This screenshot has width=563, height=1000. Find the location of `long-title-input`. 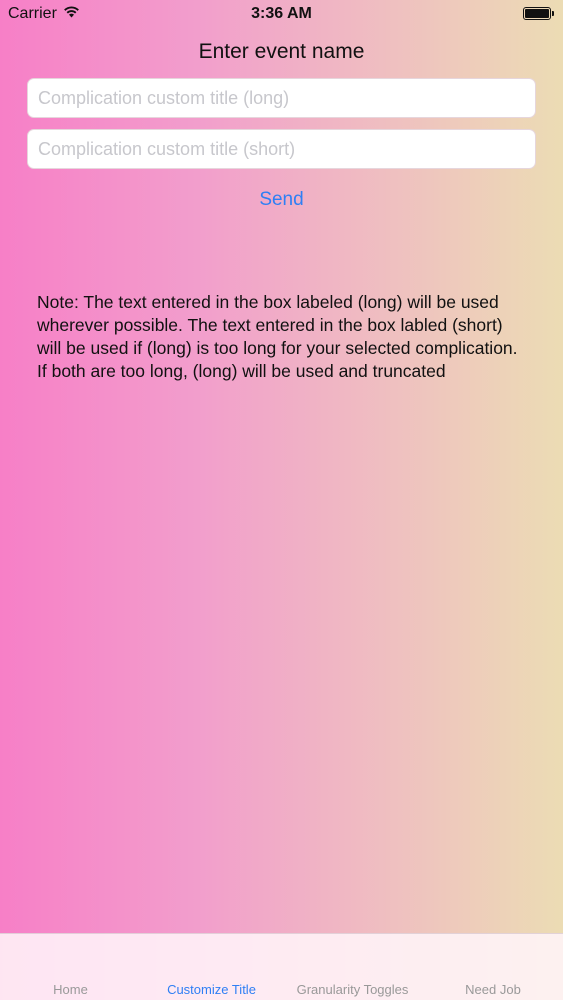

long-title-input is located at coordinates (281, 98).